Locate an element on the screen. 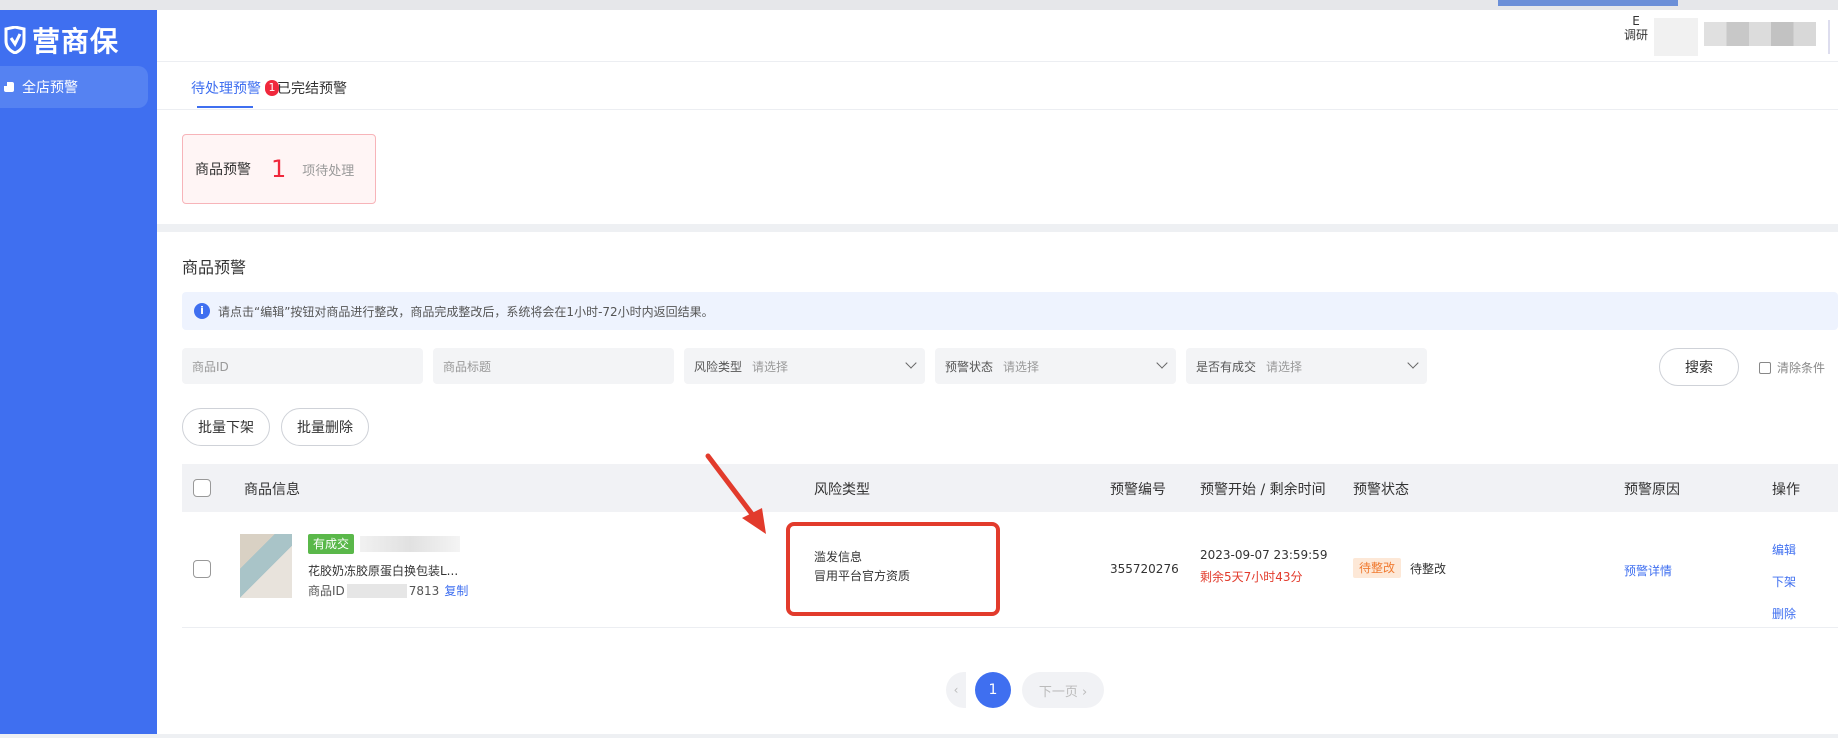 This screenshot has width=1838, height=738. warn-status-select: 预警状态 请选择 is located at coordinates (1055, 366).